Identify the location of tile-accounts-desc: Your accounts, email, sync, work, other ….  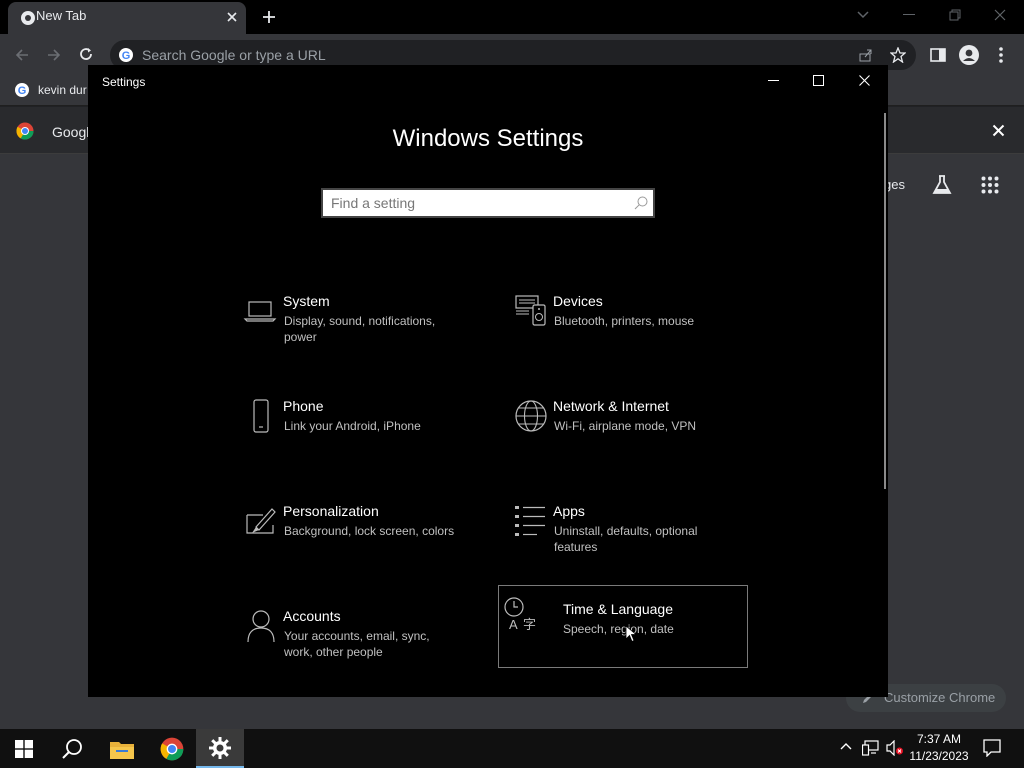
(357, 644).